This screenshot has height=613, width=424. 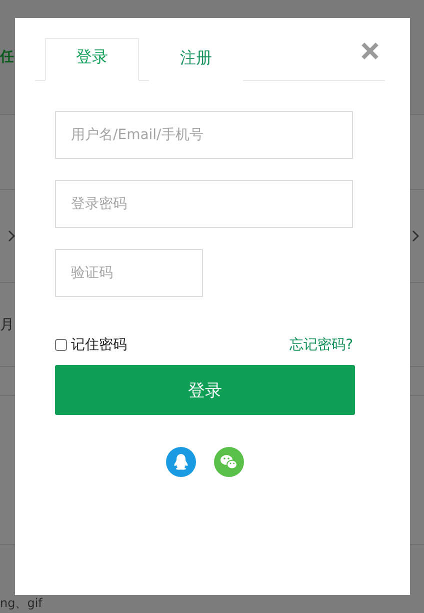 What do you see at coordinates (205, 390) in the screenshot?
I see `login-button: 登录` at bounding box center [205, 390].